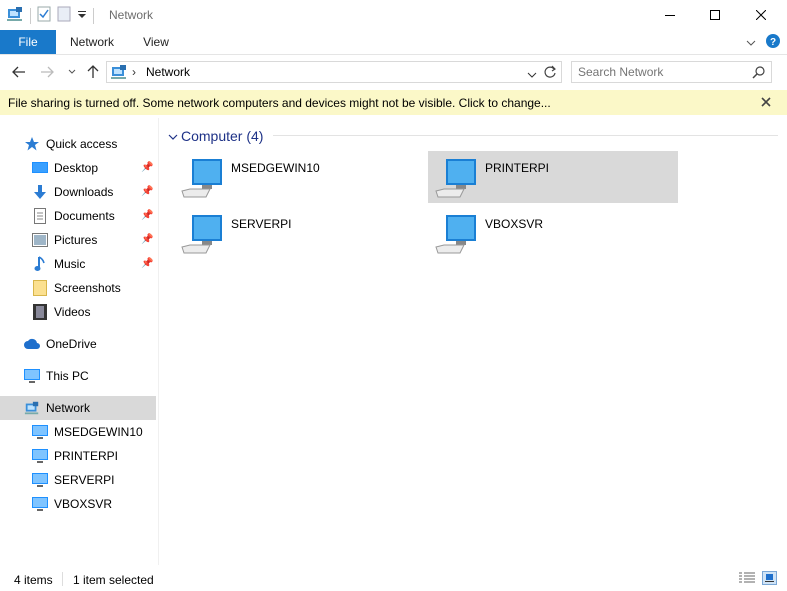 This screenshot has height=591, width=787. I want to click on video-film-icon, so click(40, 312).